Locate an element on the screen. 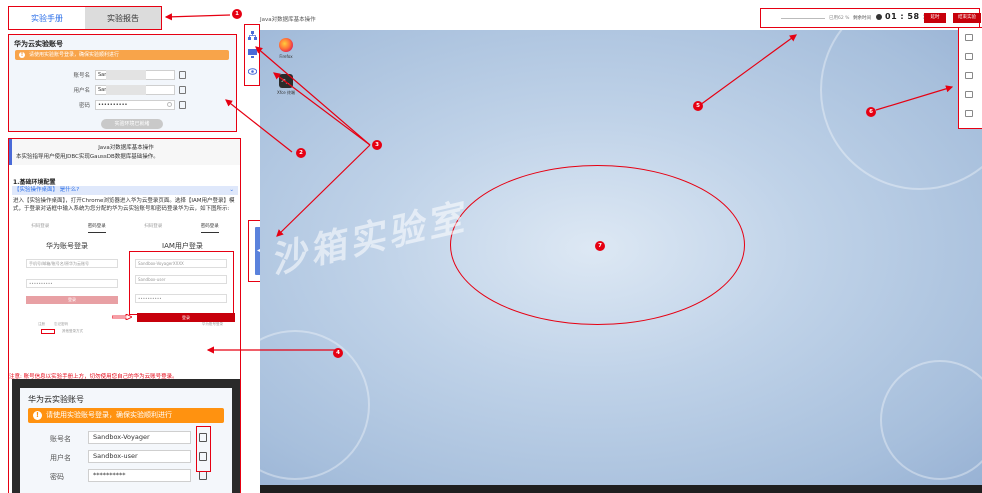  eye-icon is located at coordinates (252, 71).